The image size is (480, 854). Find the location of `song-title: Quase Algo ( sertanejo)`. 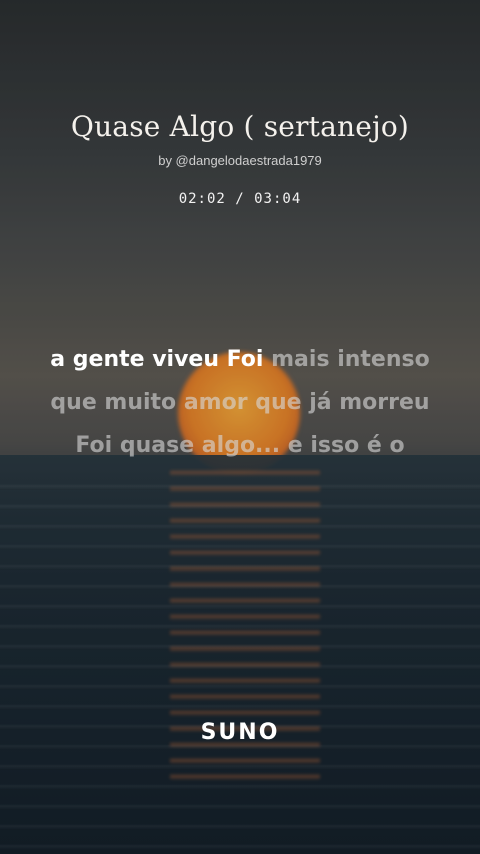

song-title: Quase Algo ( sertanejo) is located at coordinates (240, 126).